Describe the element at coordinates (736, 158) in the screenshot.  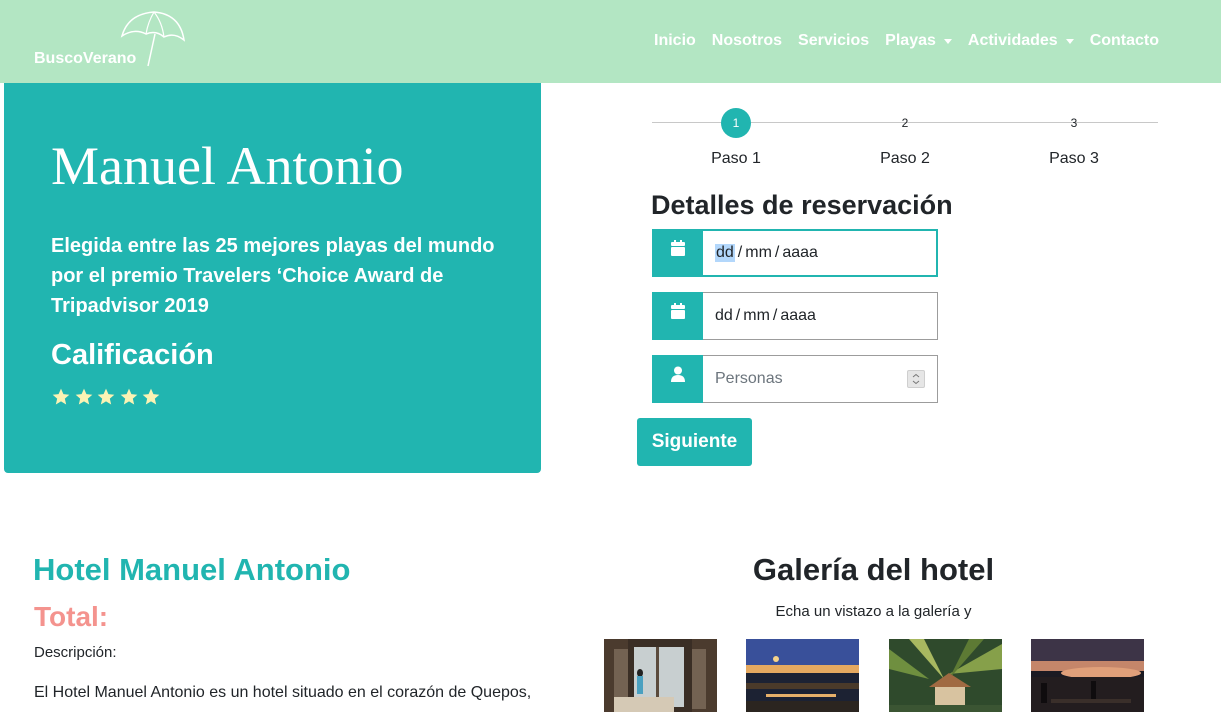
I see `step-label: Paso 1` at that location.